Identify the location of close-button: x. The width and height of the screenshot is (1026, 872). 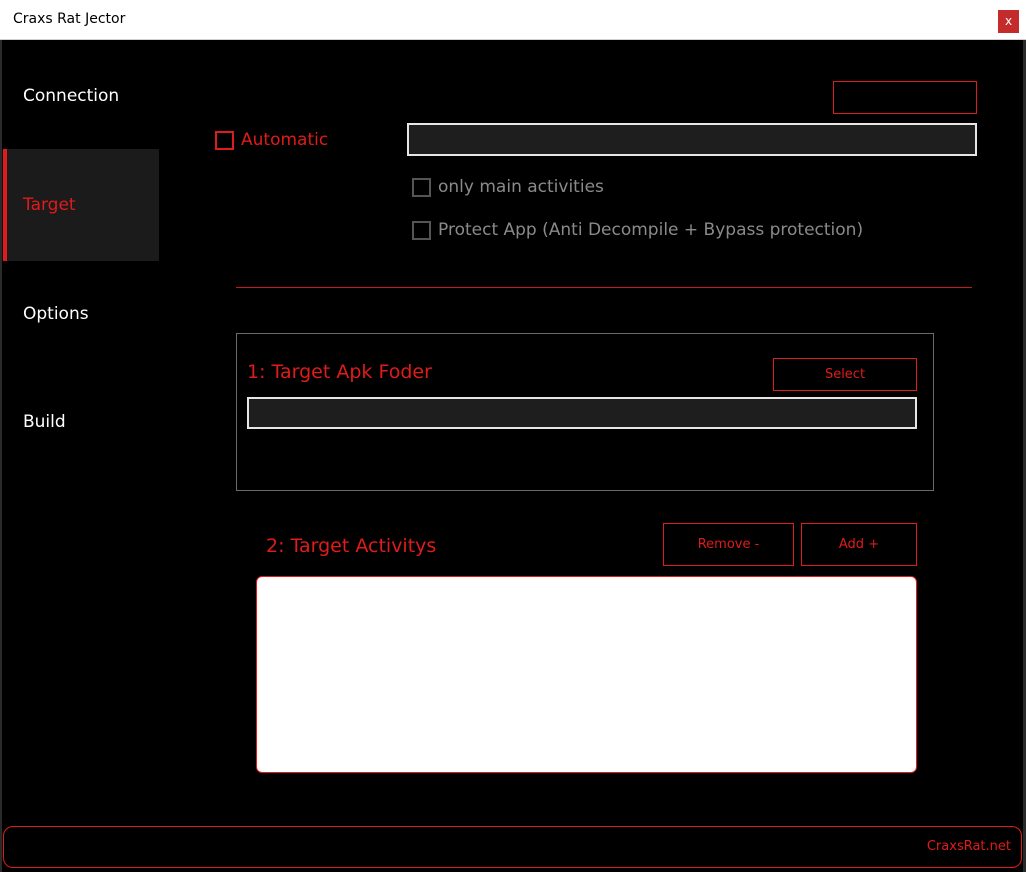
(1008, 21).